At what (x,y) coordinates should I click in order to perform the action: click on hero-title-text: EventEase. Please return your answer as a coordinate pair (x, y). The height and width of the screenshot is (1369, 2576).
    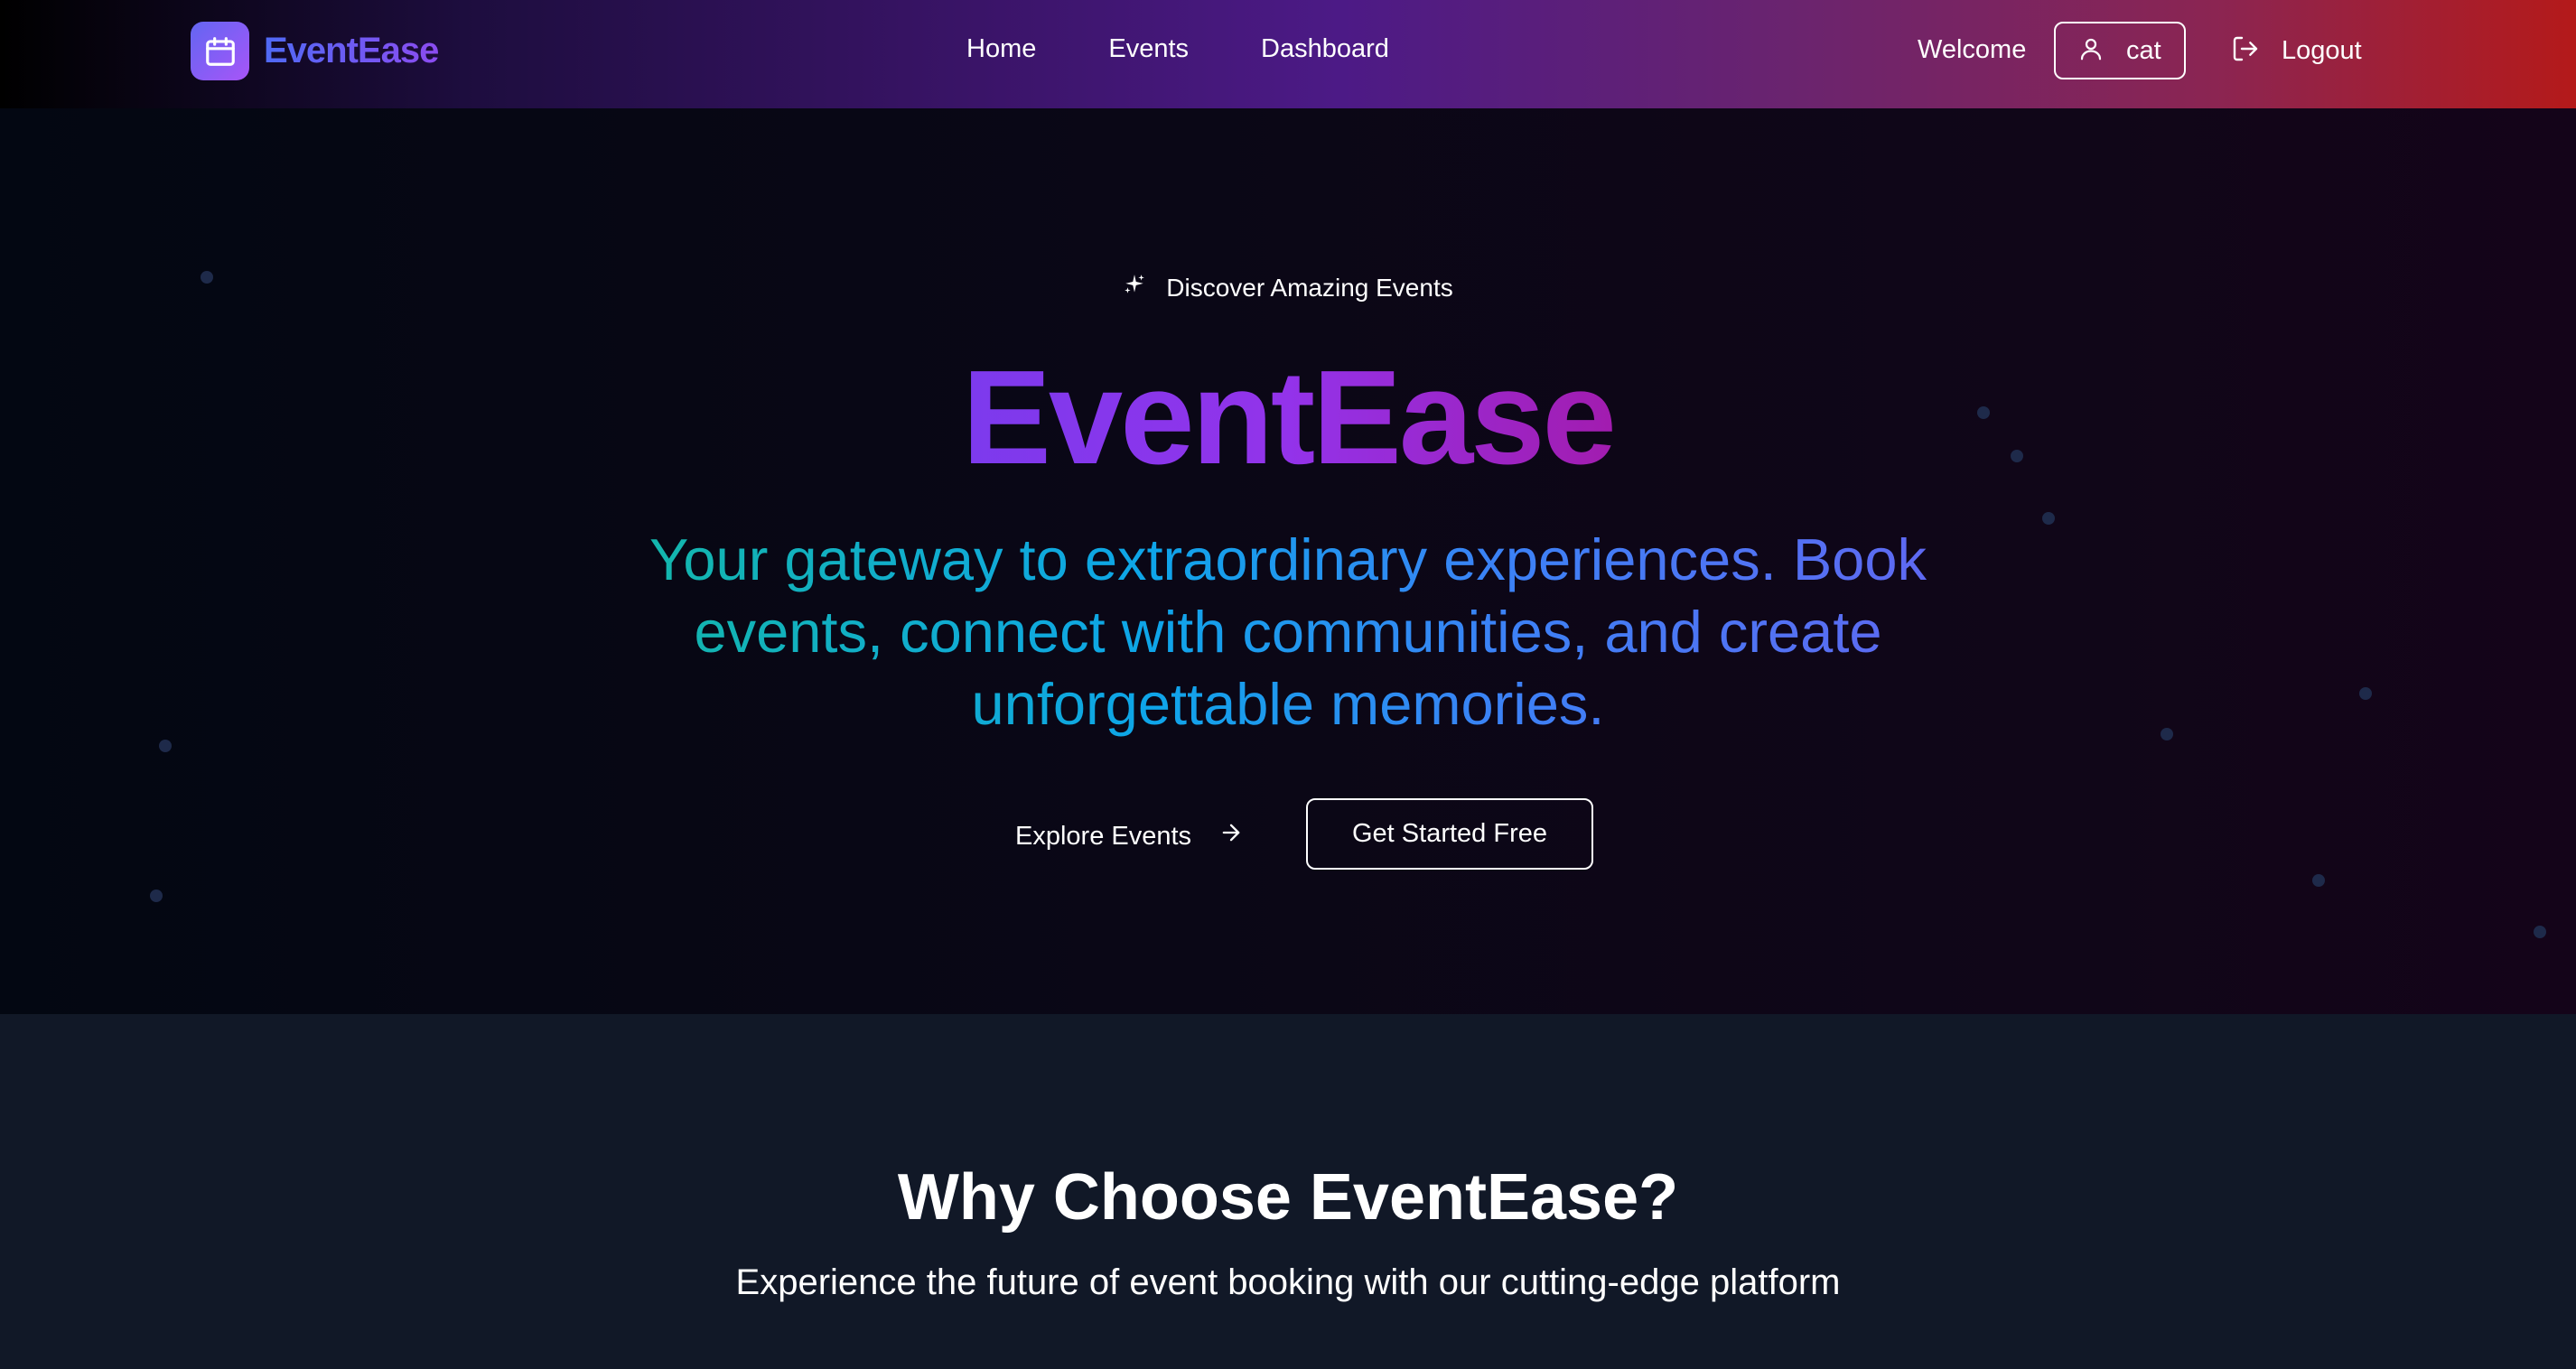
    Looking at the image, I should click on (1289, 418).